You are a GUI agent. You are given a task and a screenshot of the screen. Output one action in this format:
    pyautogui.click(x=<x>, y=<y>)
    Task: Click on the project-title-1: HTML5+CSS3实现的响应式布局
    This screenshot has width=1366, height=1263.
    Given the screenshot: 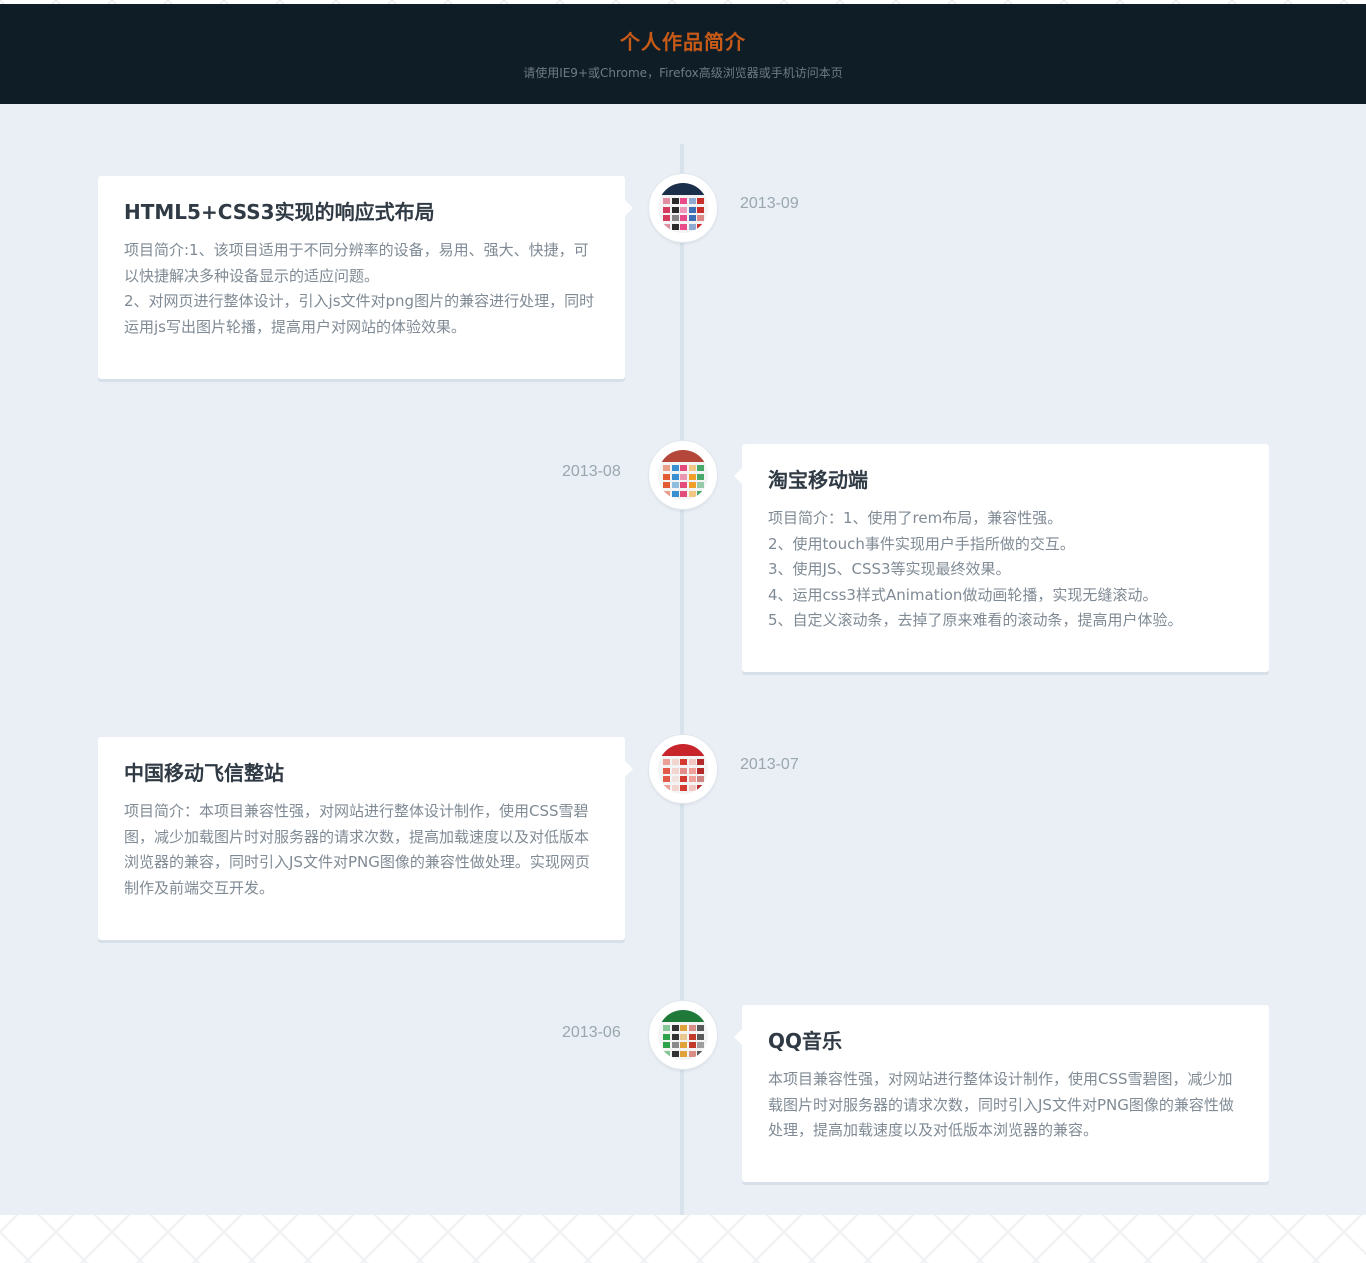 What is the action you would take?
    pyautogui.click(x=279, y=212)
    